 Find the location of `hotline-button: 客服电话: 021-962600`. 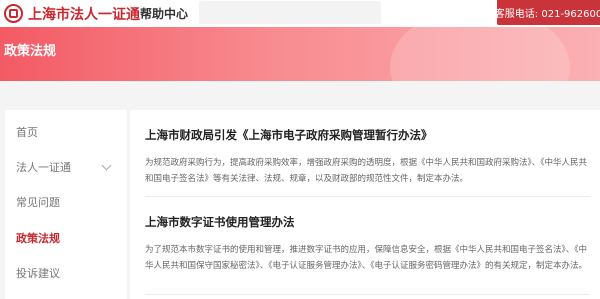

hotline-button: 客服电话: 021-962600 is located at coordinates (547, 12).